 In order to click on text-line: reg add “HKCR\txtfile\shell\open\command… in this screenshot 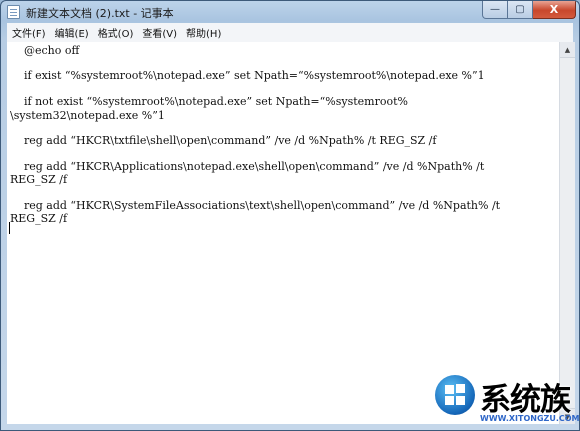, I will do `click(223, 140)`.